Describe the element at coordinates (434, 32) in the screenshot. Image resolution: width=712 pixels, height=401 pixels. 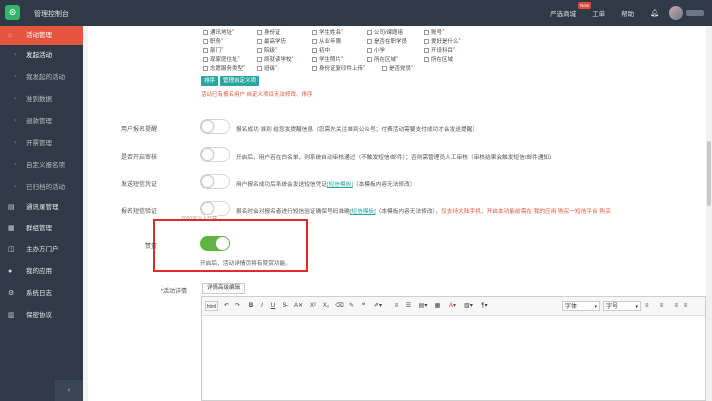
I see `field-checkbox: 账号 *` at that location.